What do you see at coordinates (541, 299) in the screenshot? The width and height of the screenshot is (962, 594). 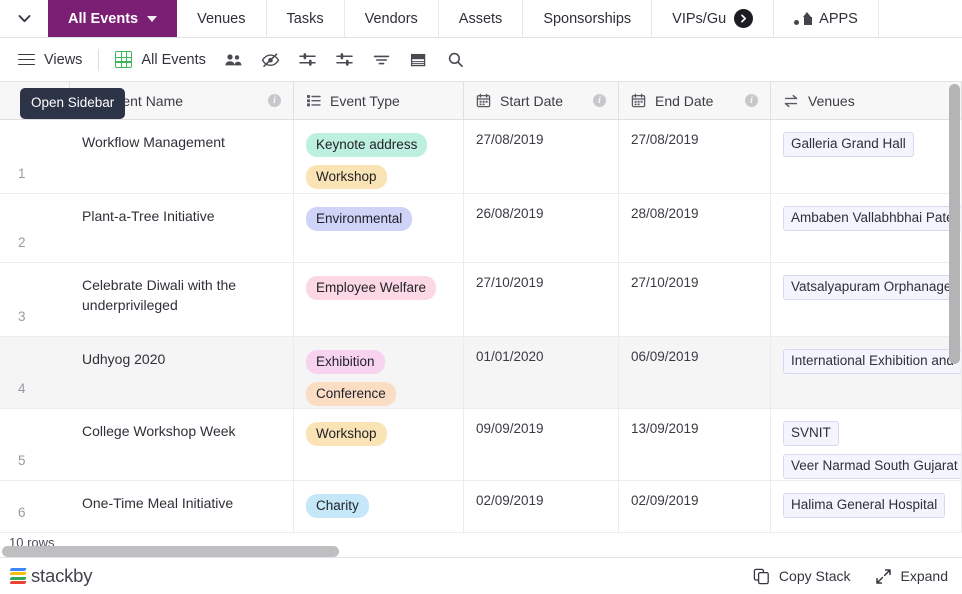 I see `cell-start-date: 27/10/2019` at bounding box center [541, 299].